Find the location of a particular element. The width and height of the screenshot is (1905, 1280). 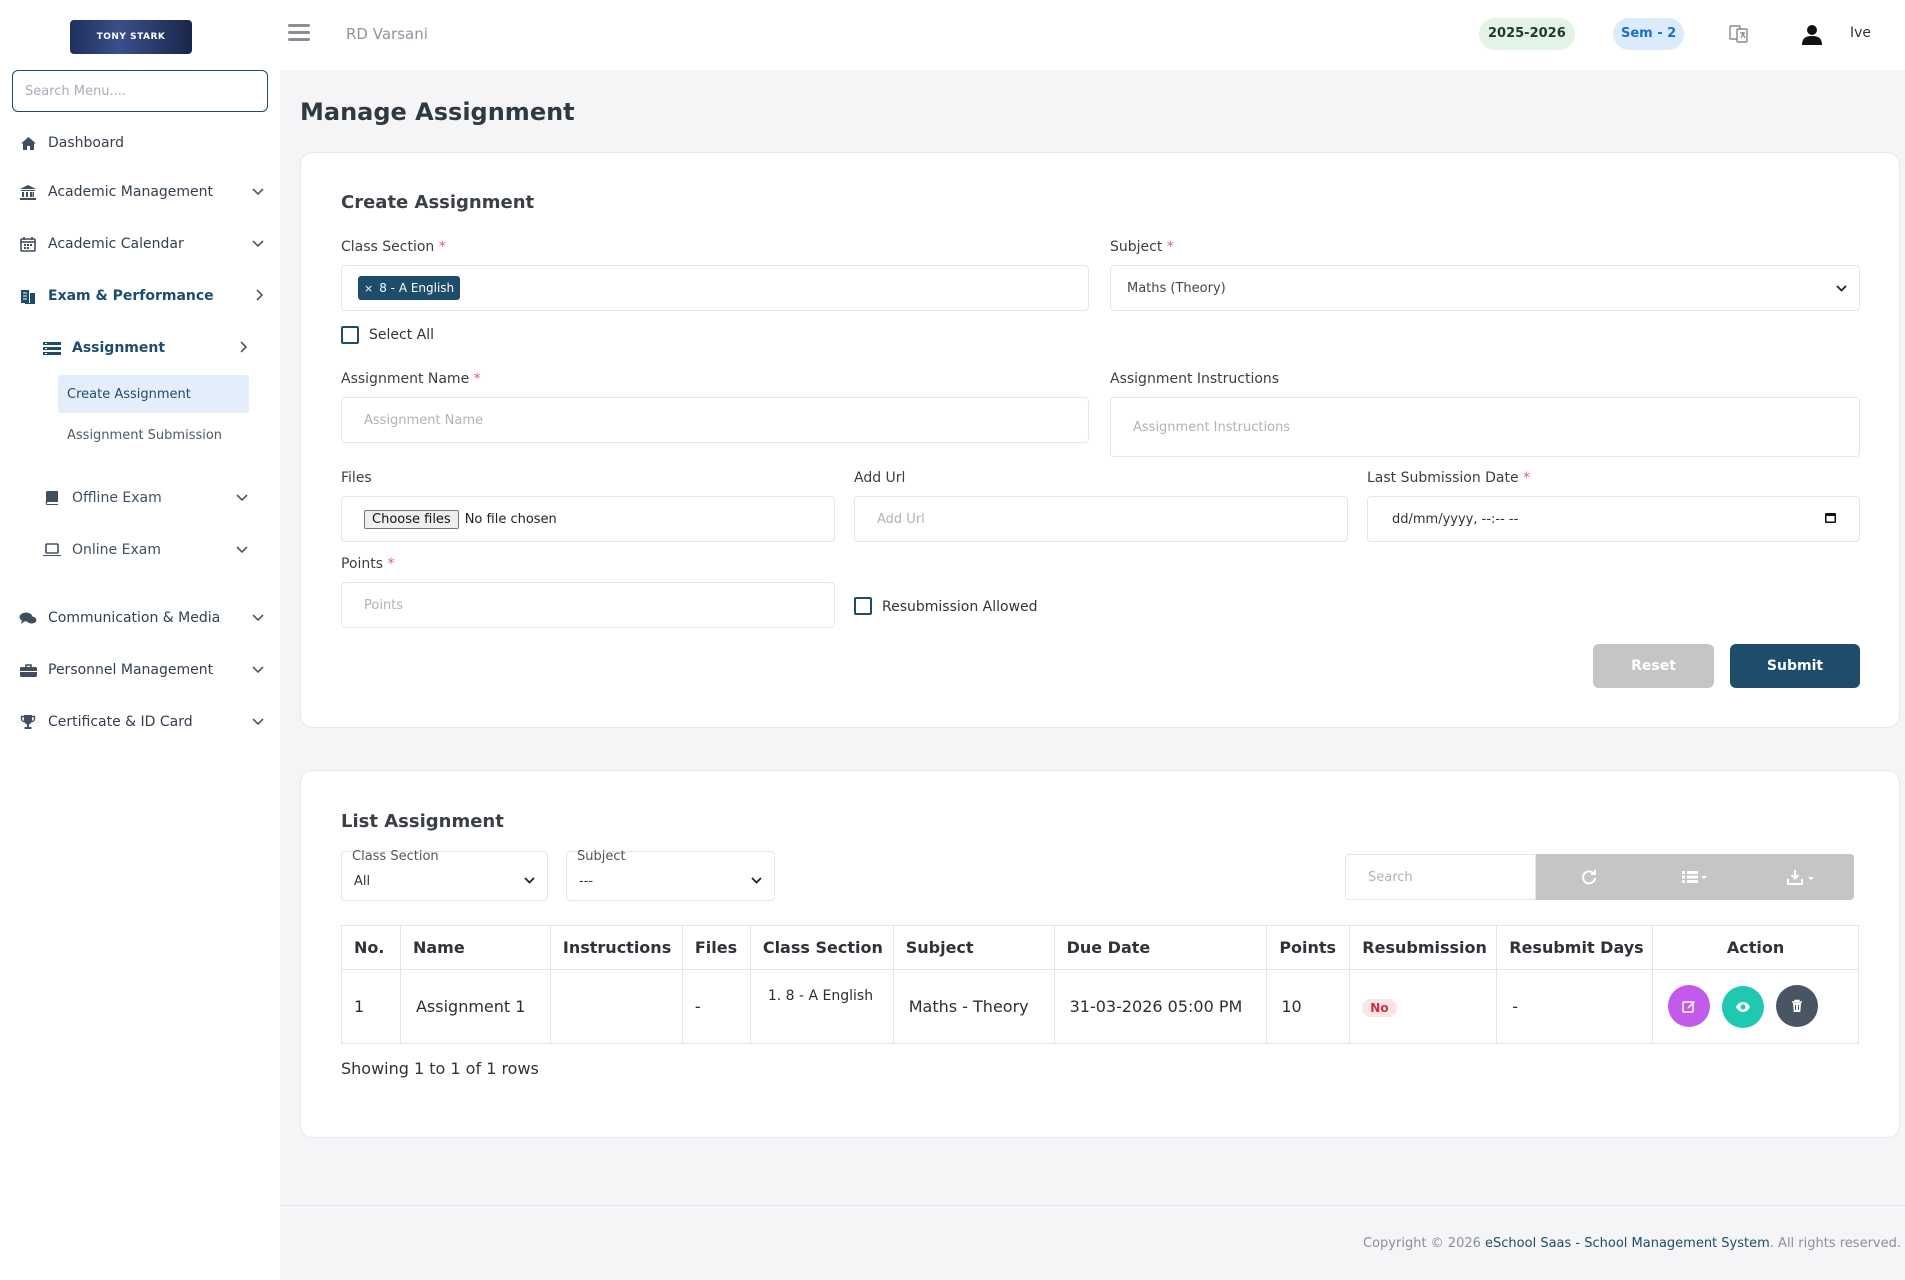

sidebar-item-offline-exam: Offline Exam is located at coordinates (144, 498).